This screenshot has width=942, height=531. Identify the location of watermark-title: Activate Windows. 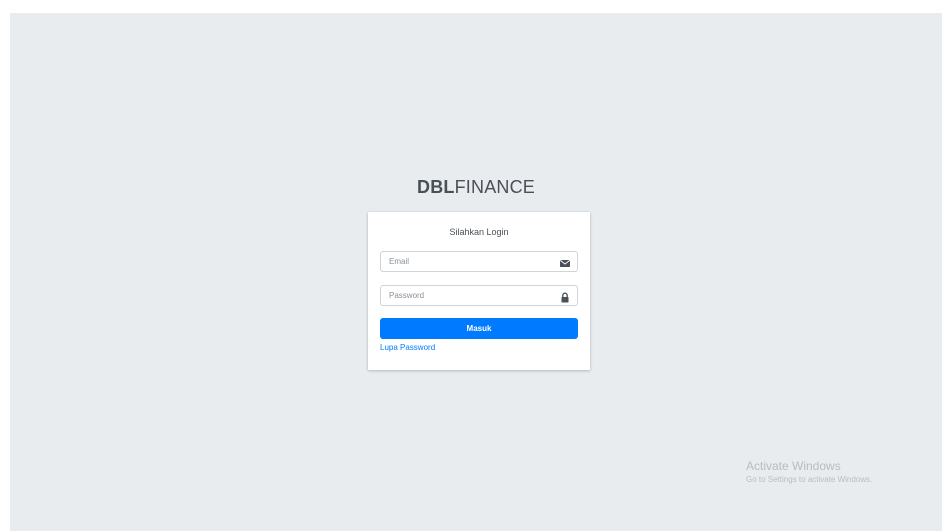
(793, 466).